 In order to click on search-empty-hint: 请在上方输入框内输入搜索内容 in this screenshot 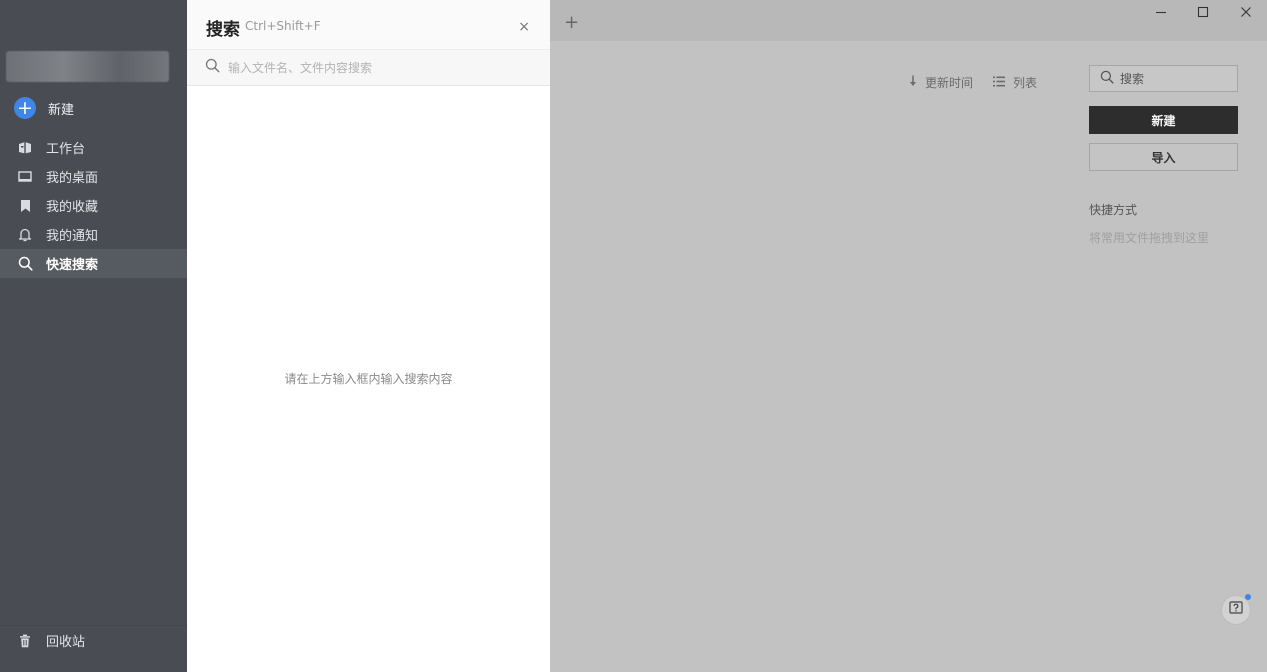, I will do `click(368, 379)`.